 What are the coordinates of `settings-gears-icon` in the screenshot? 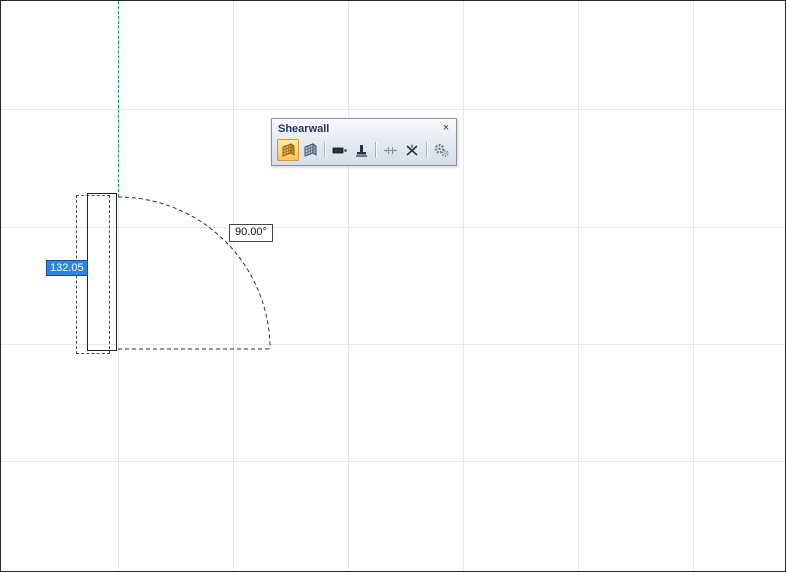 It's located at (441, 150).